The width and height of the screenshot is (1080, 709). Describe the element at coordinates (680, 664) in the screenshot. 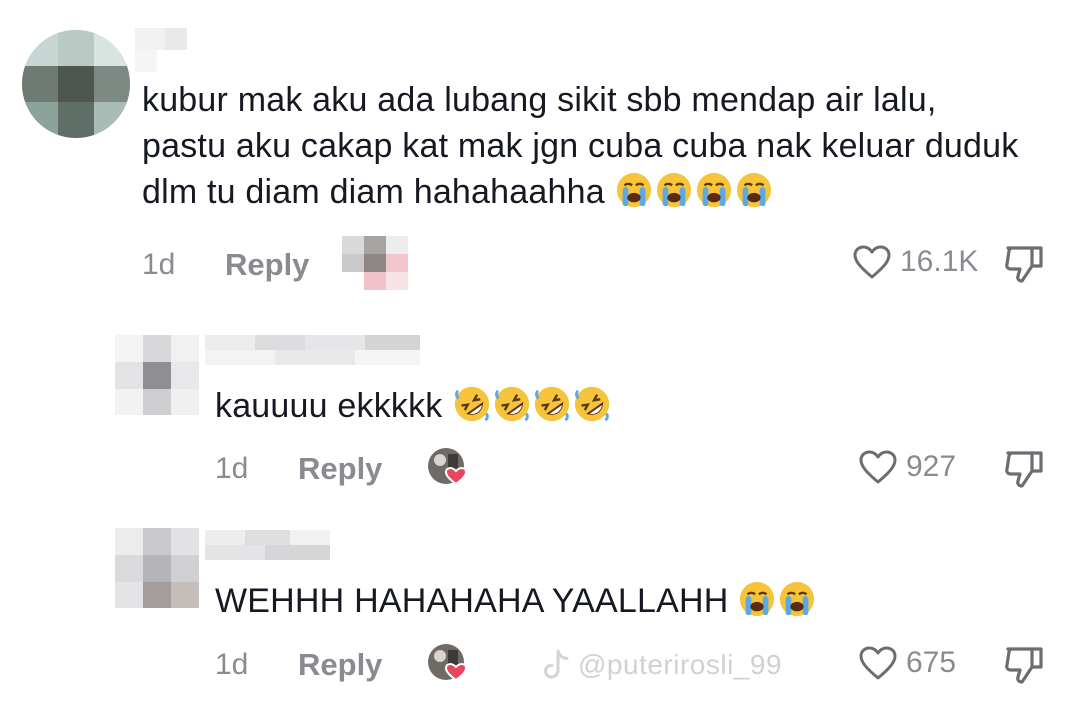

I see `watermark-handle: @puterirosli_99` at that location.